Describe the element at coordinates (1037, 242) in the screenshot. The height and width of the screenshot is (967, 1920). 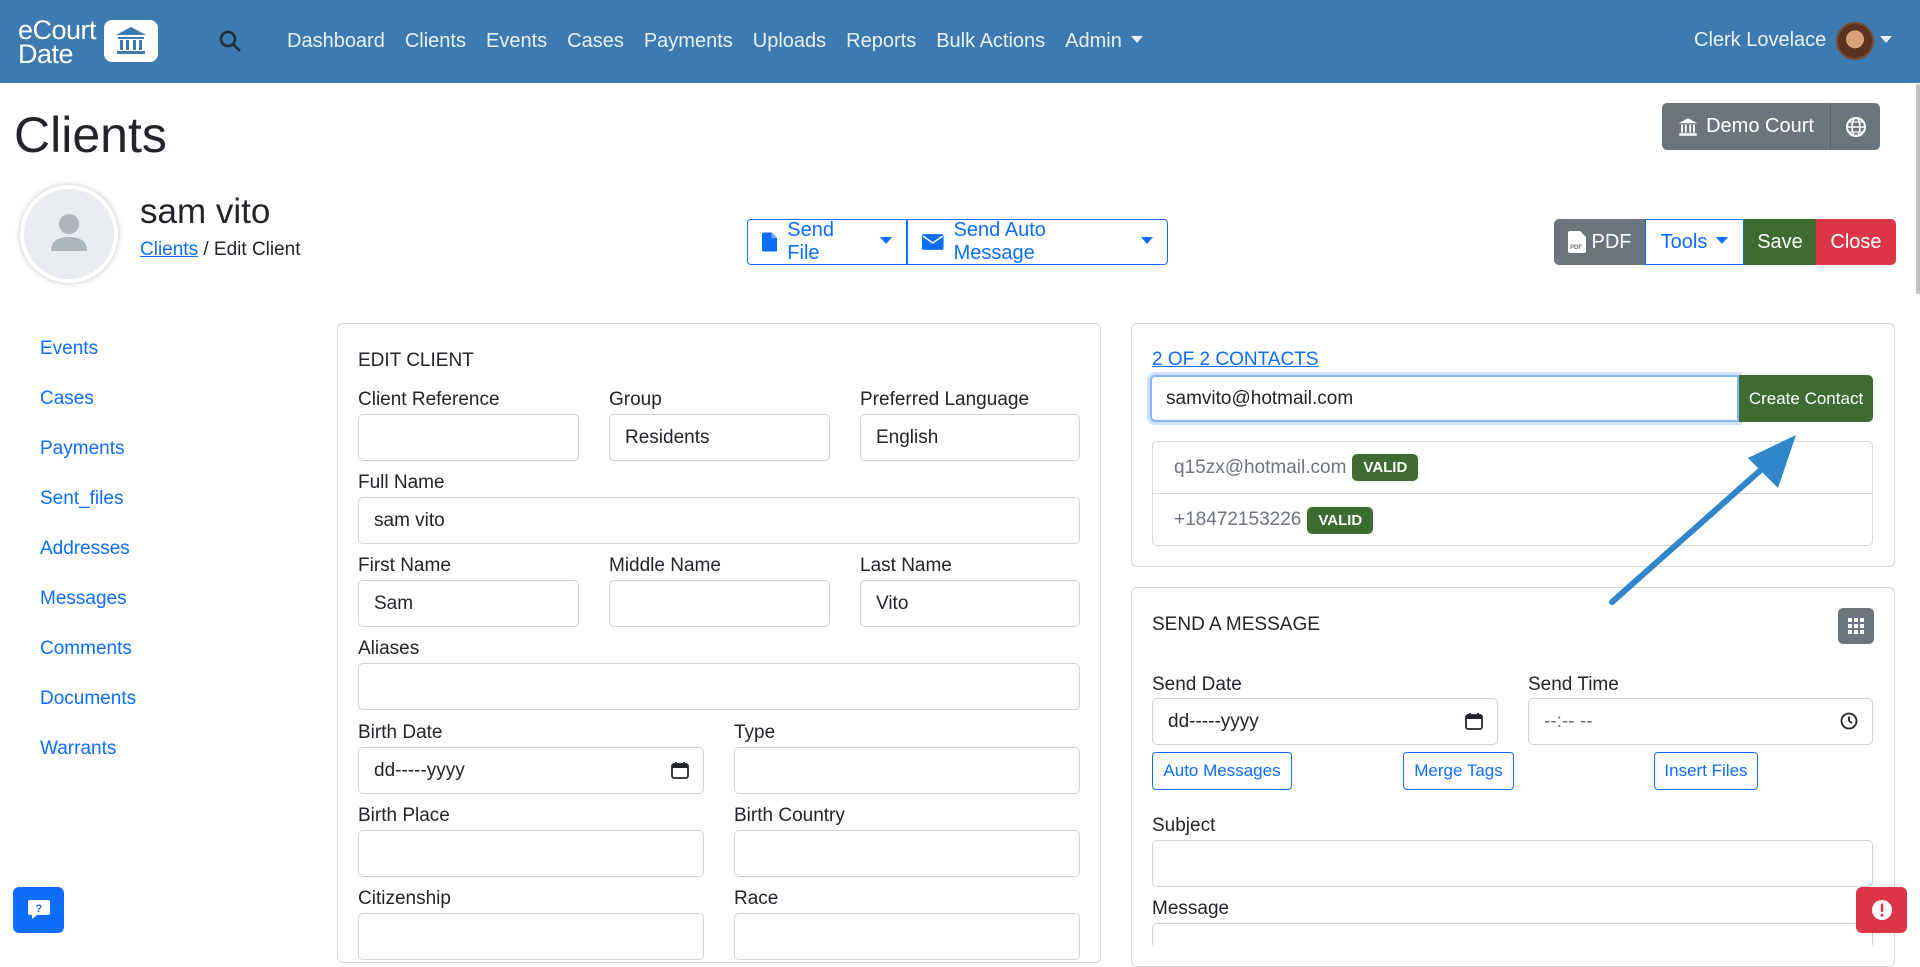
I see `send-auto-message-button: Send Auto Message` at that location.